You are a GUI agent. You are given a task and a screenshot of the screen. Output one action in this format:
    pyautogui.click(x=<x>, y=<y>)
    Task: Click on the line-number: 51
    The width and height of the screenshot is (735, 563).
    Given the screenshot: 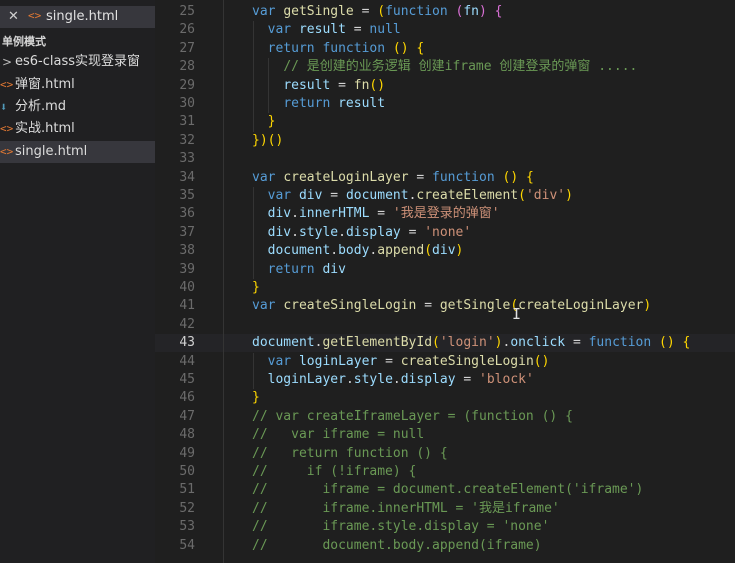 What is the action you would take?
    pyautogui.click(x=187, y=490)
    